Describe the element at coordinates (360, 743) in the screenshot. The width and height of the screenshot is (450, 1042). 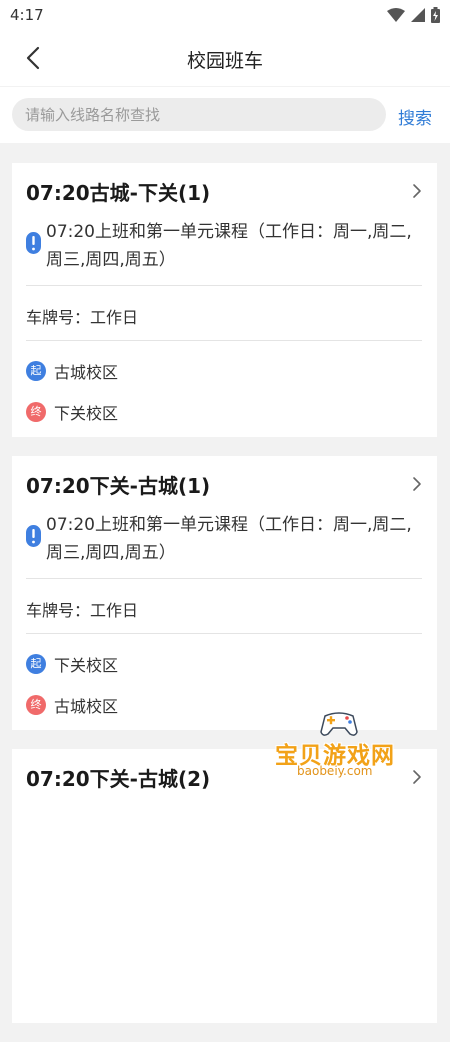
I see `watermark-logo: 宝贝游戏网 baobeiy.com` at that location.